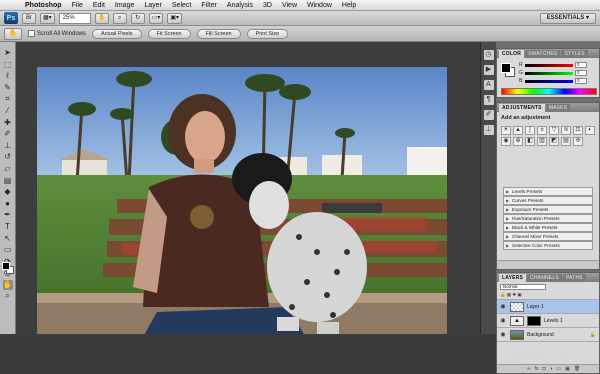  Describe the element at coordinates (548, 321) in the screenshot. I see `layer-row: ◉ ▲ Levels 1` at that location.